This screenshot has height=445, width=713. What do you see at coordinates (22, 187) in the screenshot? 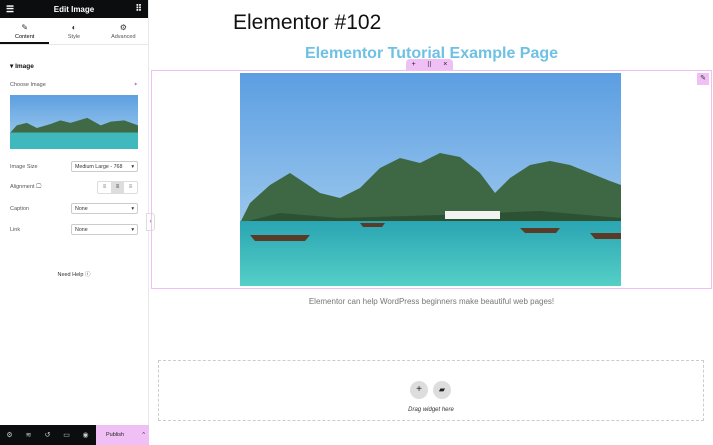
I see `alignment-label: Alignment` at bounding box center [22, 187].